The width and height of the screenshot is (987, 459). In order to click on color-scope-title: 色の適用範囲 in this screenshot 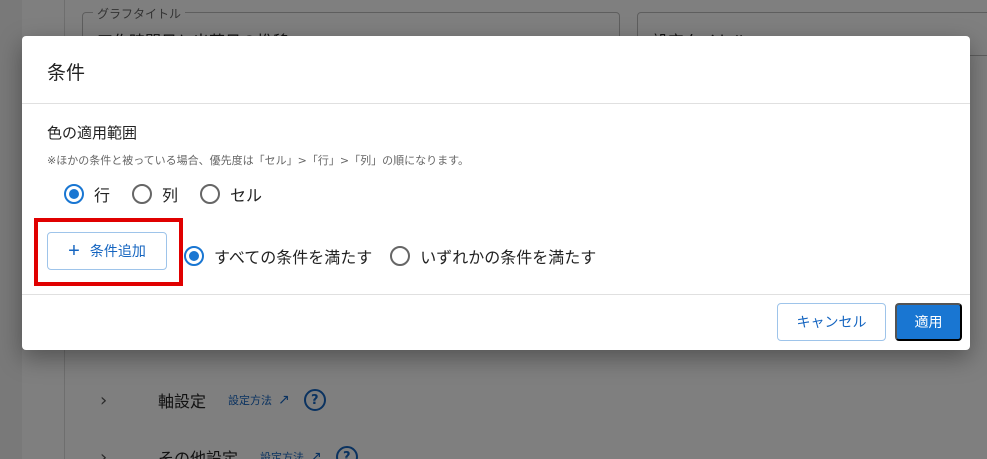, I will do `click(92, 133)`.